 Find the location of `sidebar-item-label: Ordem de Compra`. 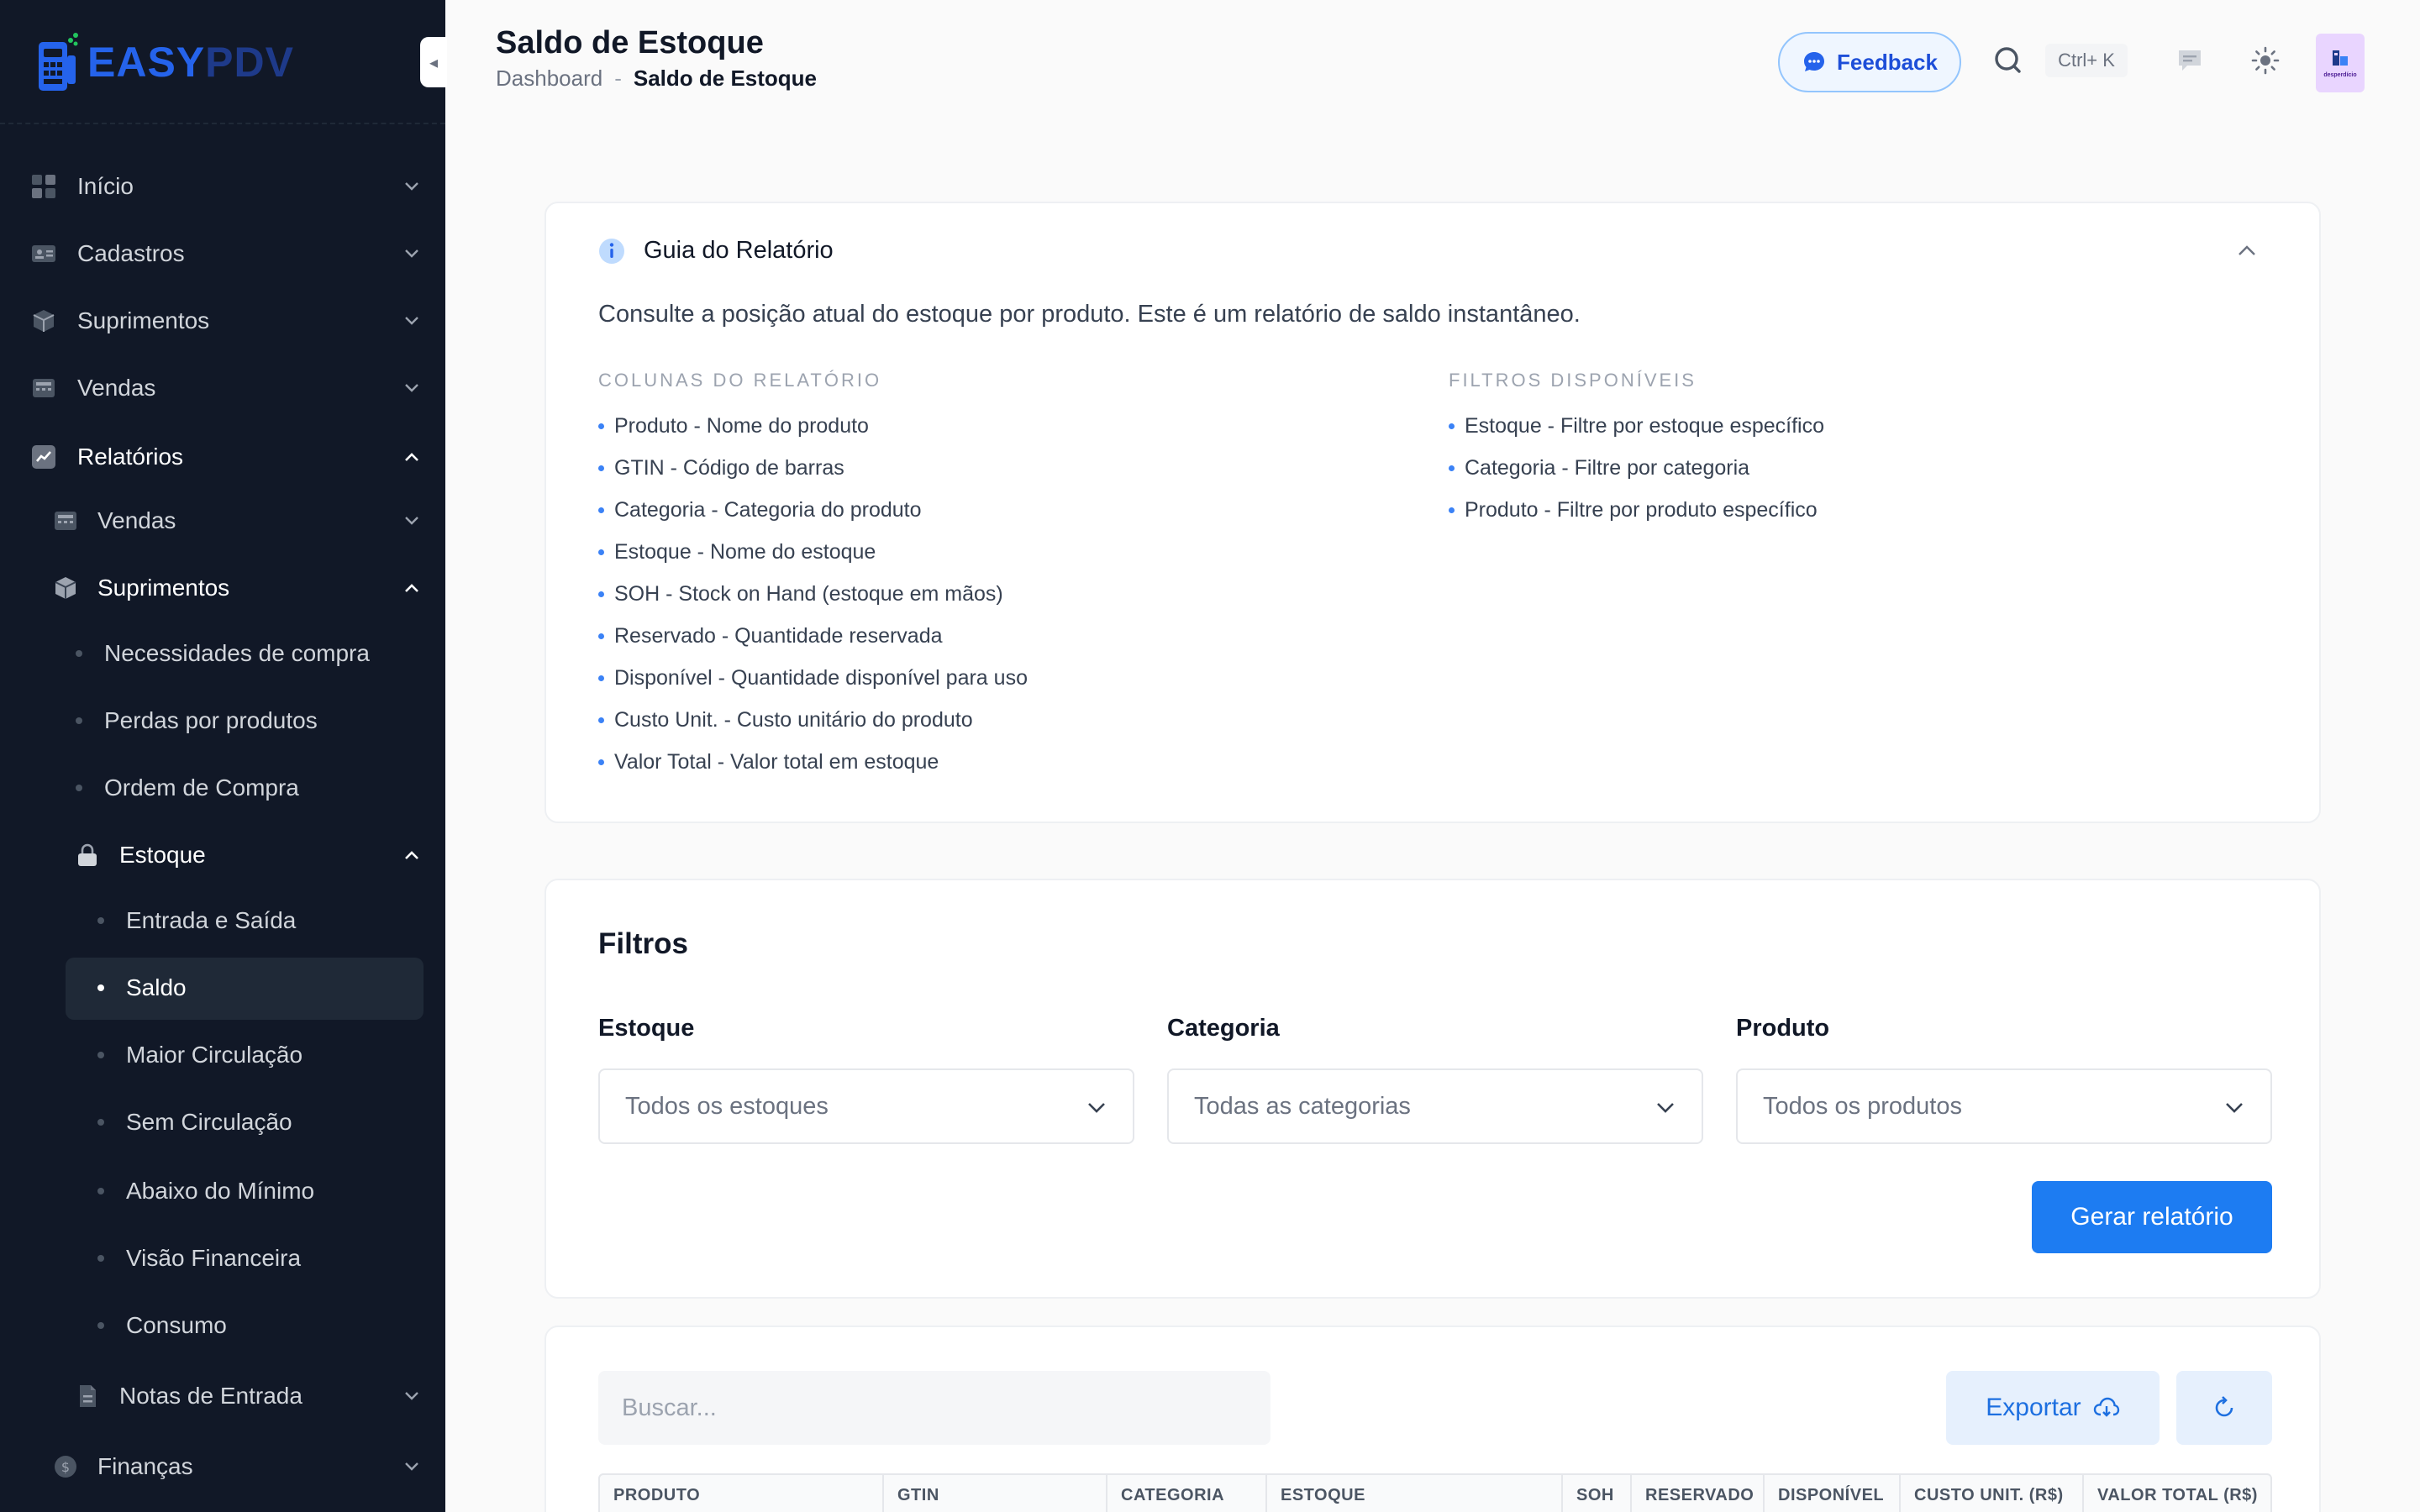

sidebar-item-label: Ordem de Compra is located at coordinates (202, 787).